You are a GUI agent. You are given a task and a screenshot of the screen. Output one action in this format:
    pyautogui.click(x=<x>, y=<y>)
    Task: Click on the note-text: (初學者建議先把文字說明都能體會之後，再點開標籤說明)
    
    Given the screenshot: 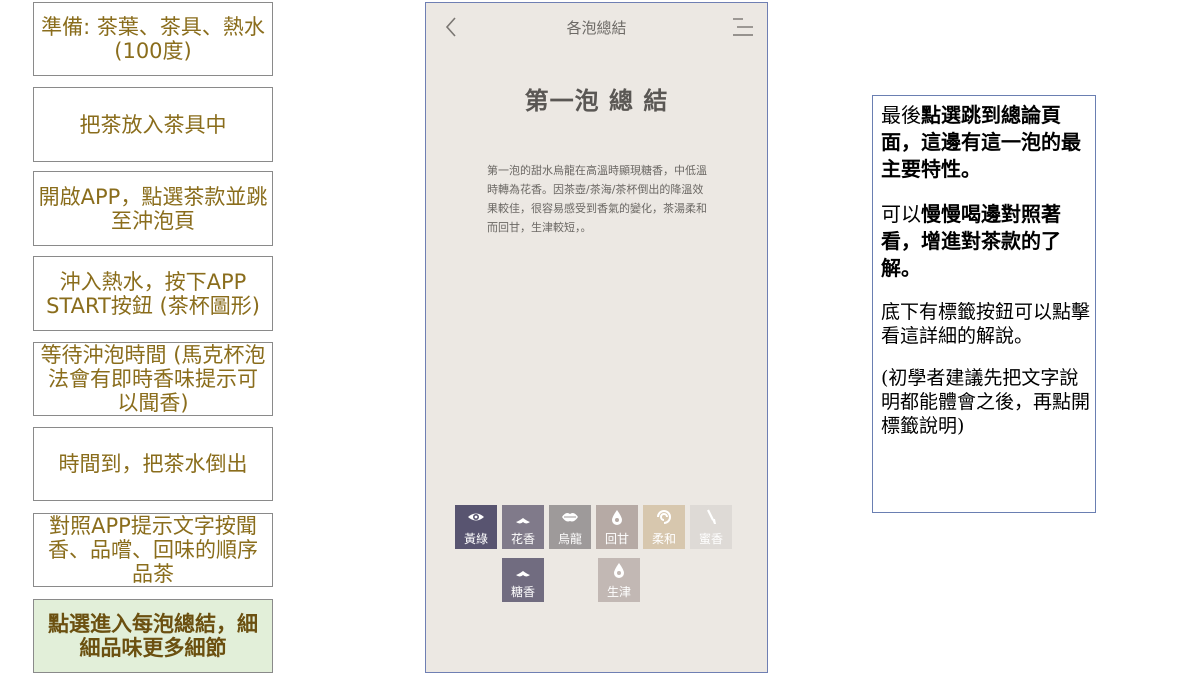 What is the action you would take?
    pyautogui.click(x=986, y=402)
    